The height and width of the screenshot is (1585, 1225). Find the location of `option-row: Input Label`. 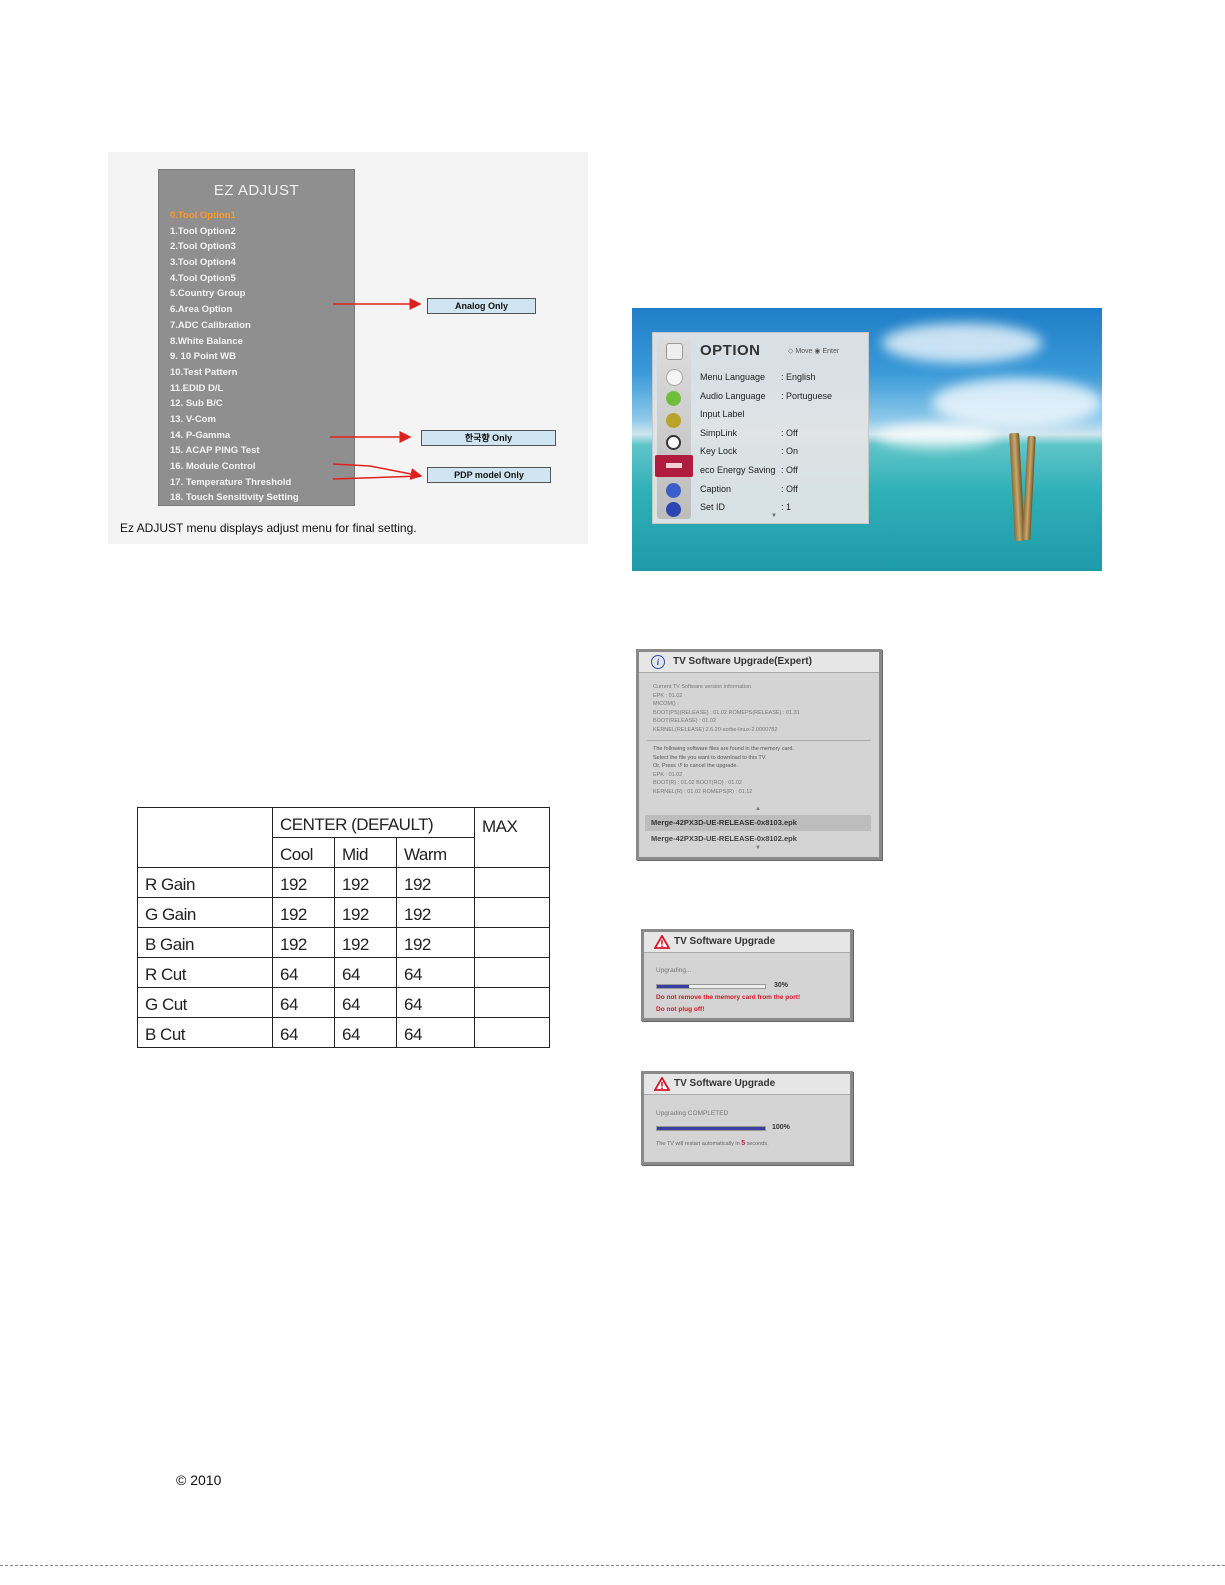

option-row: Input Label is located at coordinates (781, 414).